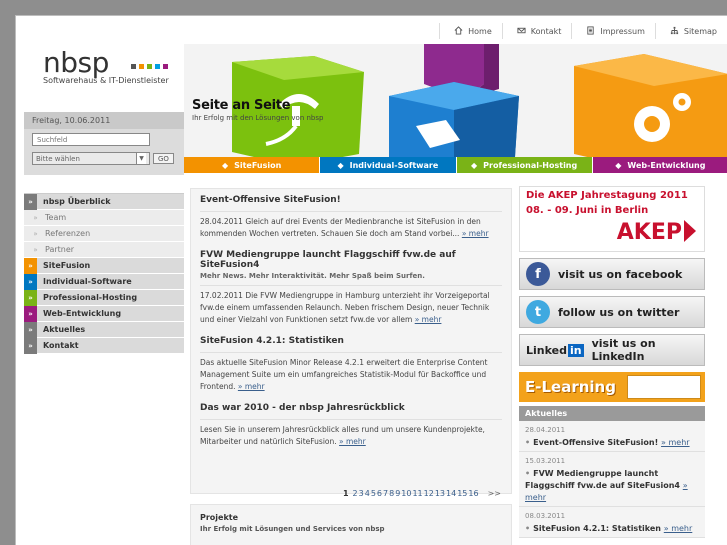  I want to click on page-link-14: 14, so click(451, 493).